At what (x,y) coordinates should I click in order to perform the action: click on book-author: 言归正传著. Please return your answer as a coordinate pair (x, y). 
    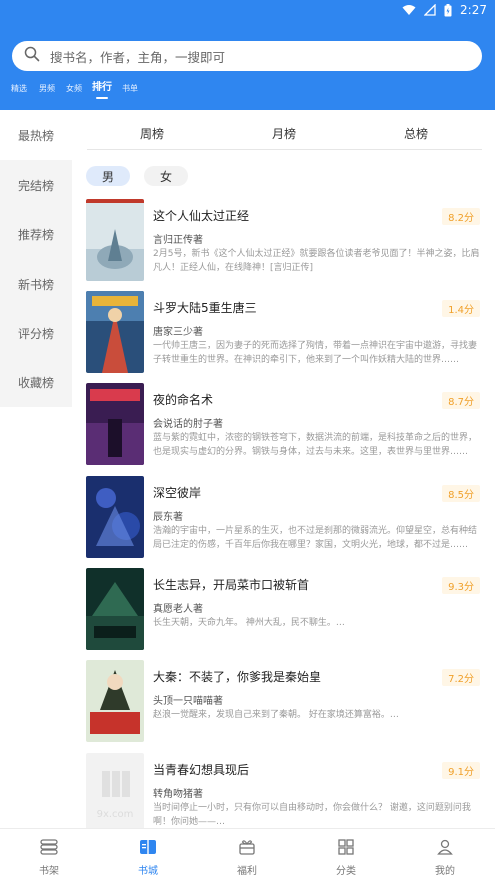
    Looking at the image, I should click on (178, 240).